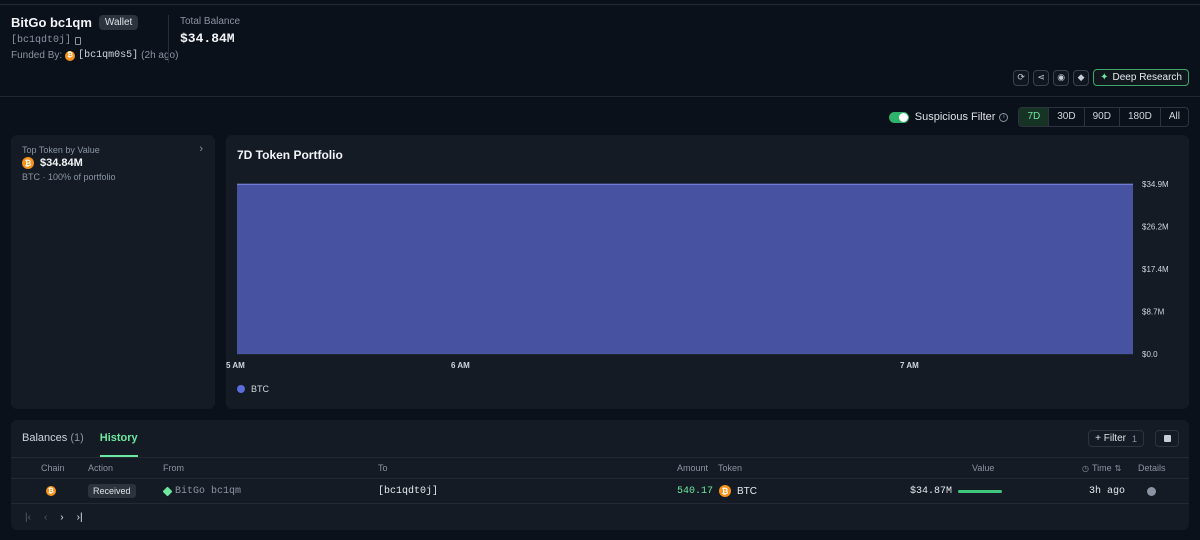  I want to click on x-tick-label: 6 AM, so click(460, 365).